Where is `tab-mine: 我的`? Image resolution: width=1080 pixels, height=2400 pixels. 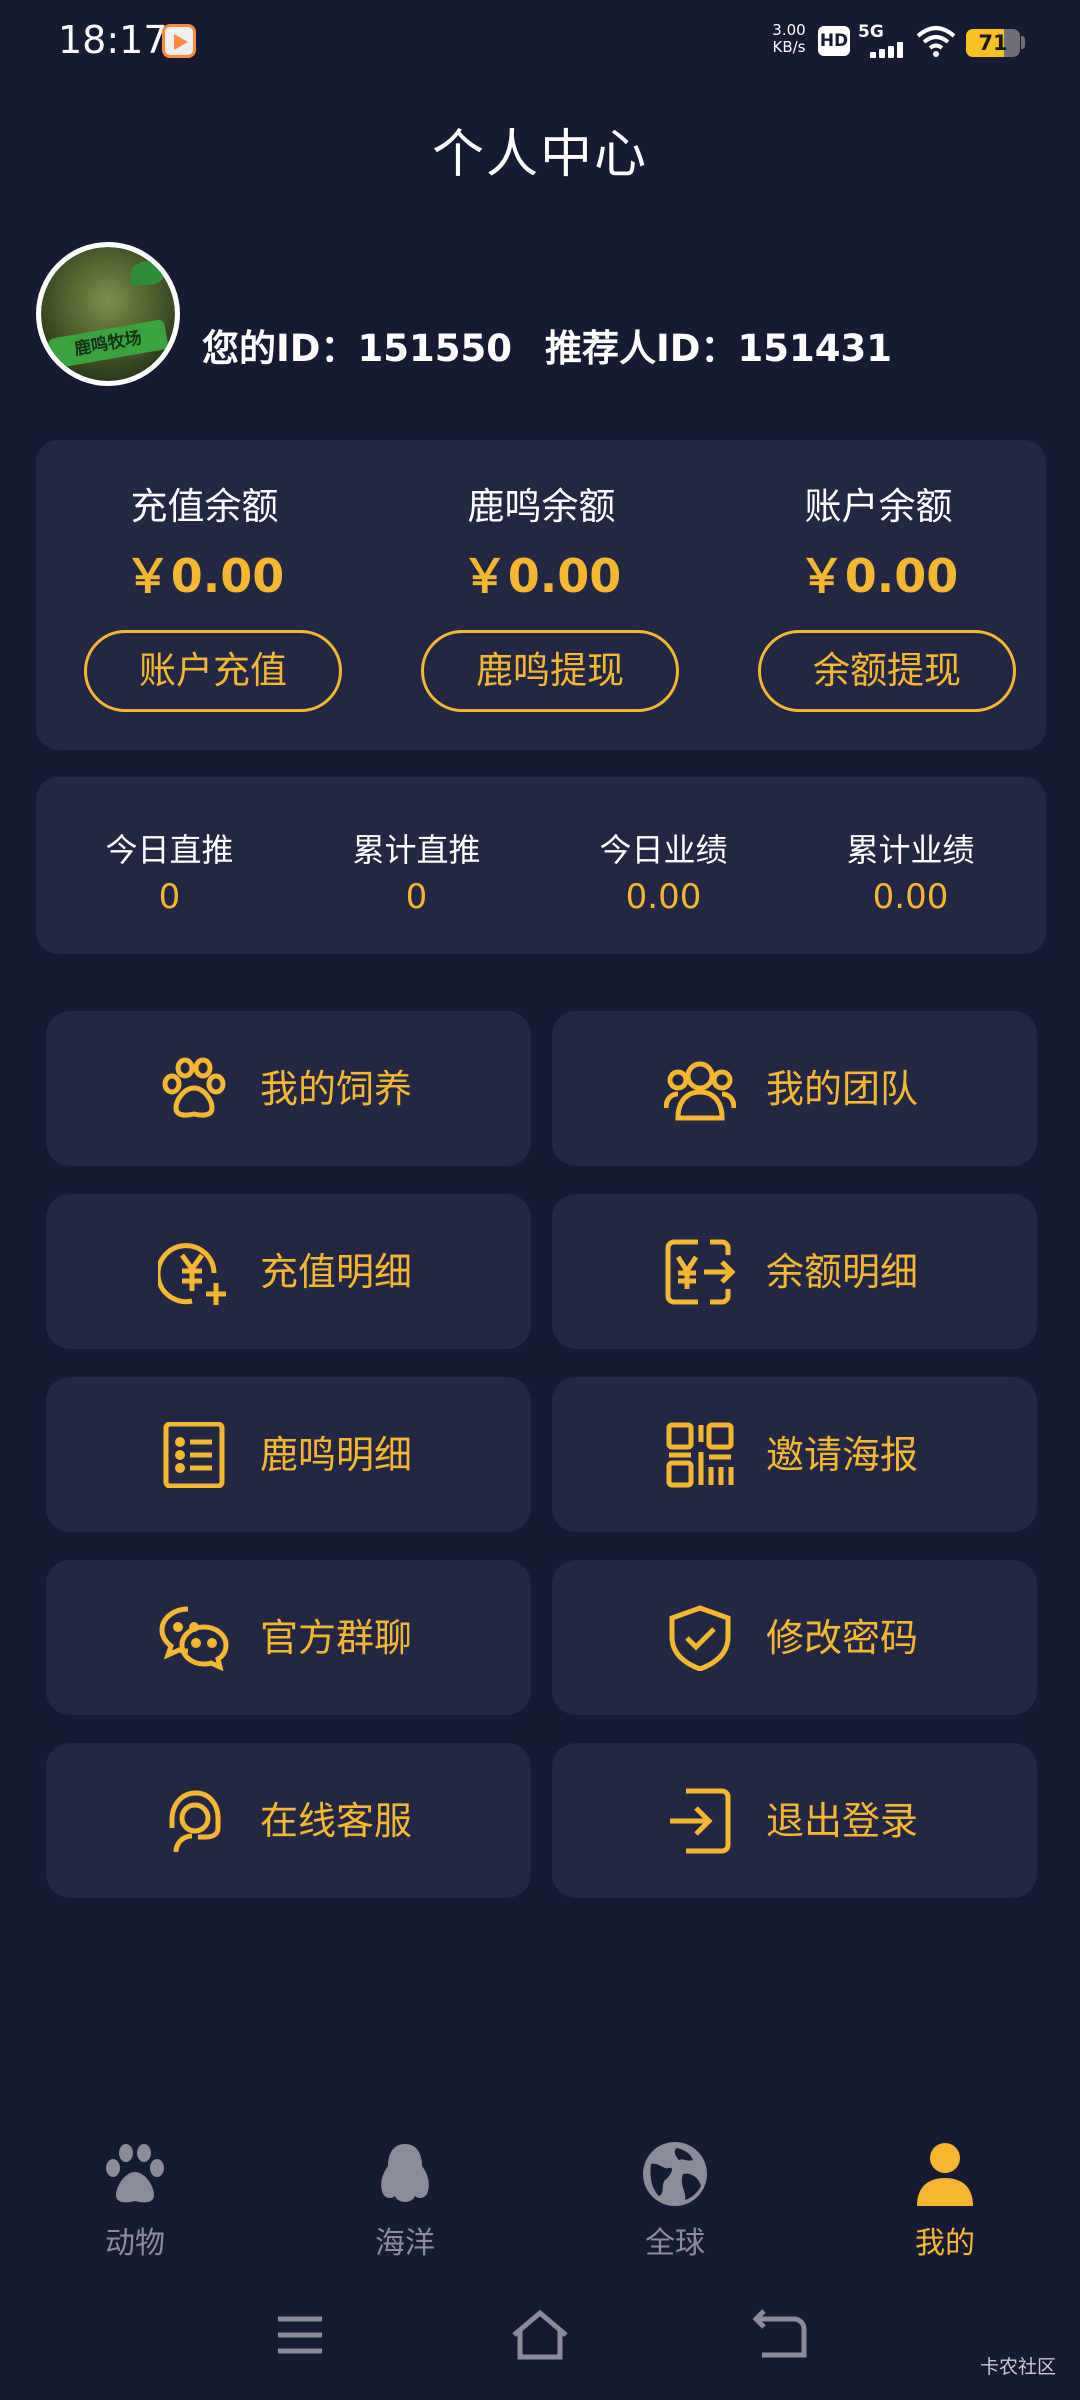
tab-mine: 我的 is located at coordinates (945, 2195).